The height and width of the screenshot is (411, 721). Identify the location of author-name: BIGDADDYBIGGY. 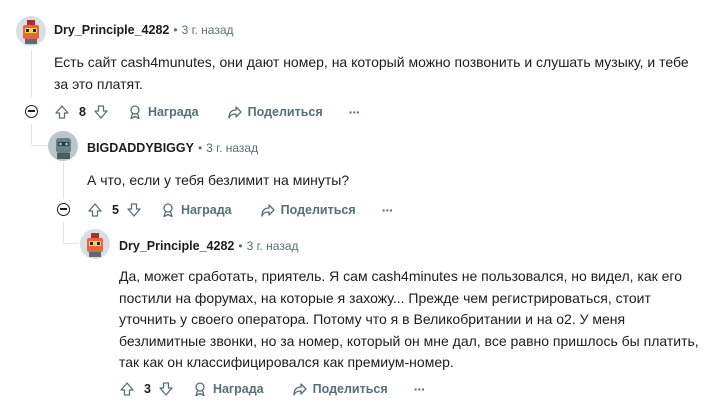
(140, 148).